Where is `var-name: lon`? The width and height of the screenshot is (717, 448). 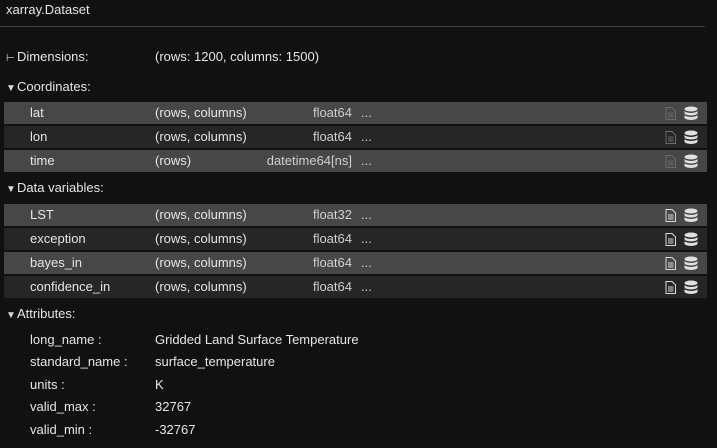 var-name: lon is located at coordinates (39, 136).